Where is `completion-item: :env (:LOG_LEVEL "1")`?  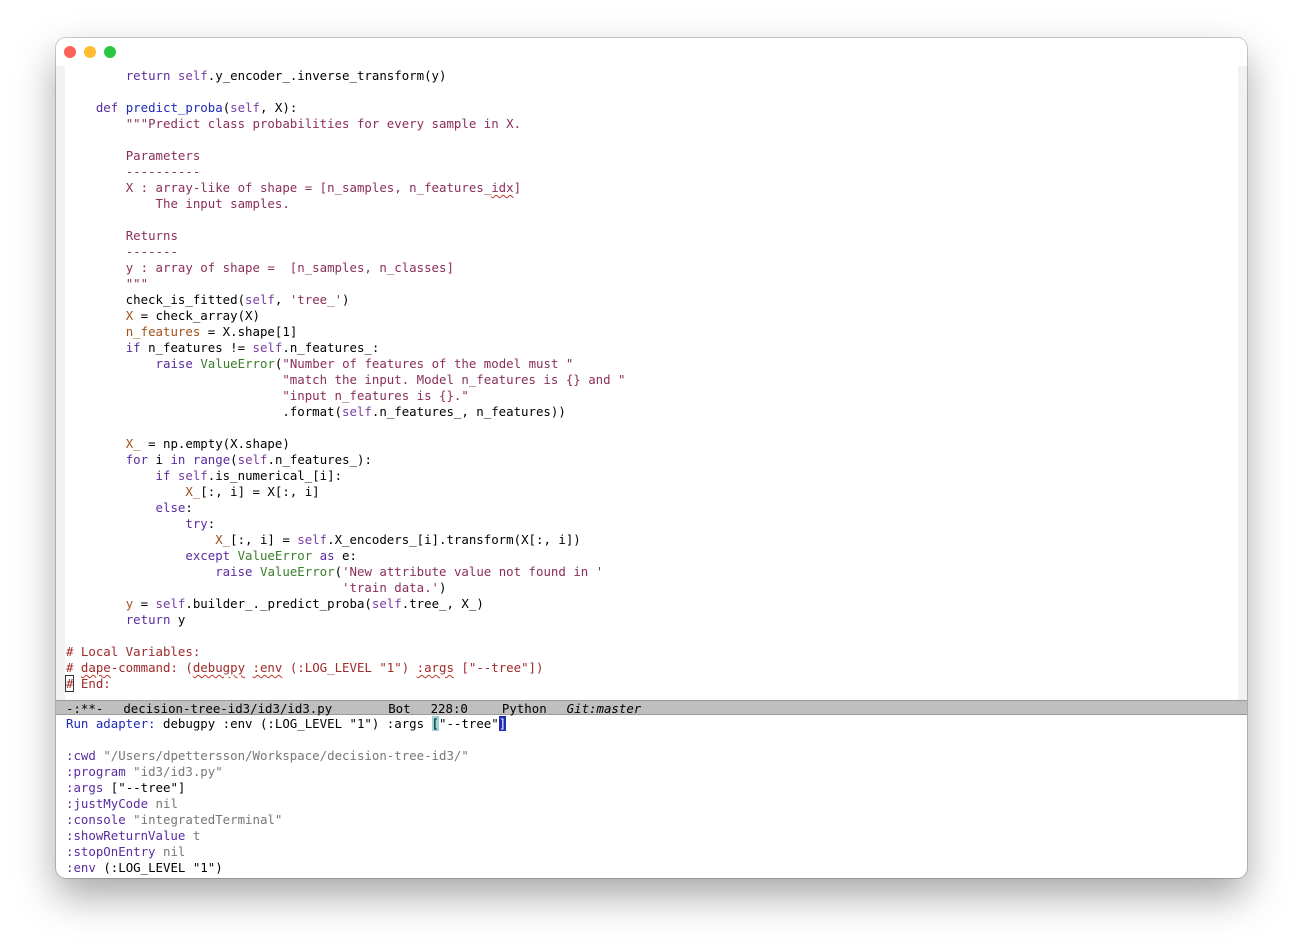 completion-item: :env (:LOG_LEVEL "1") is located at coordinates (651, 868).